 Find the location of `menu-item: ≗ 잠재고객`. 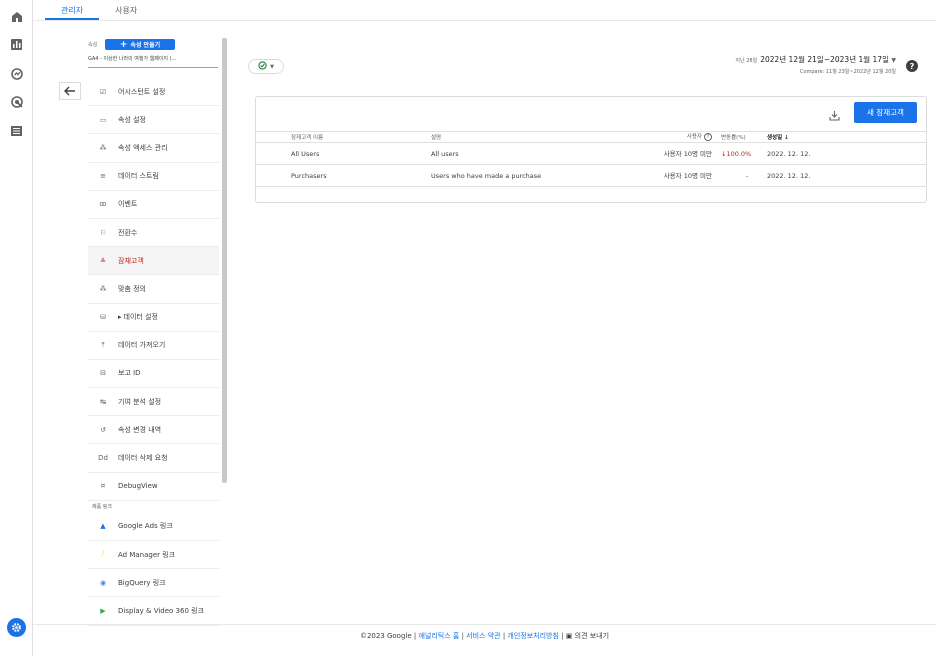

menu-item: ≗ 잠재고객 is located at coordinates (153, 261).